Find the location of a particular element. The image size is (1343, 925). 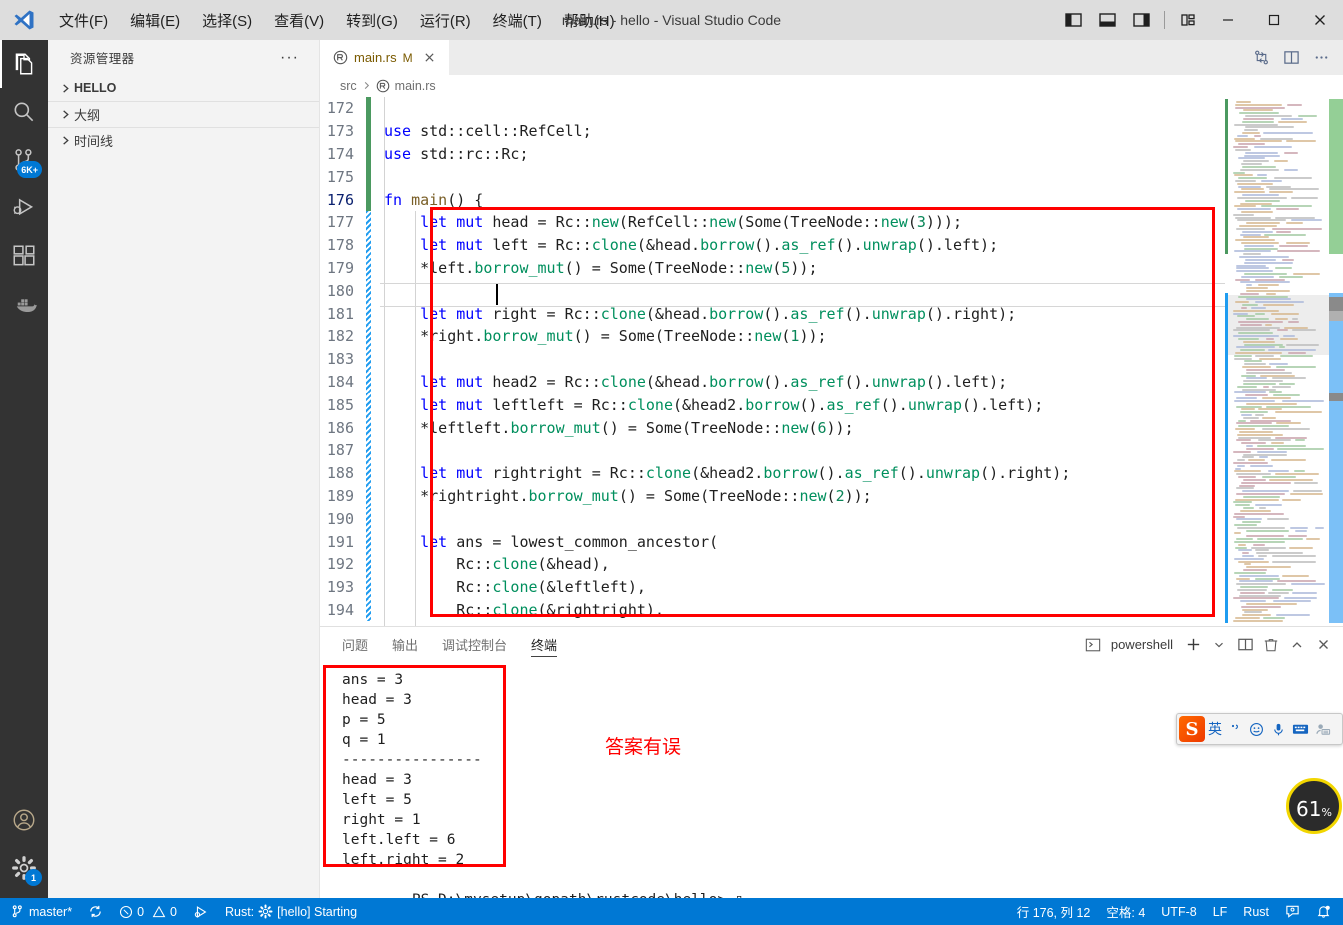

sidebar-section-outline: 大纲 is located at coordinates (183, 114).